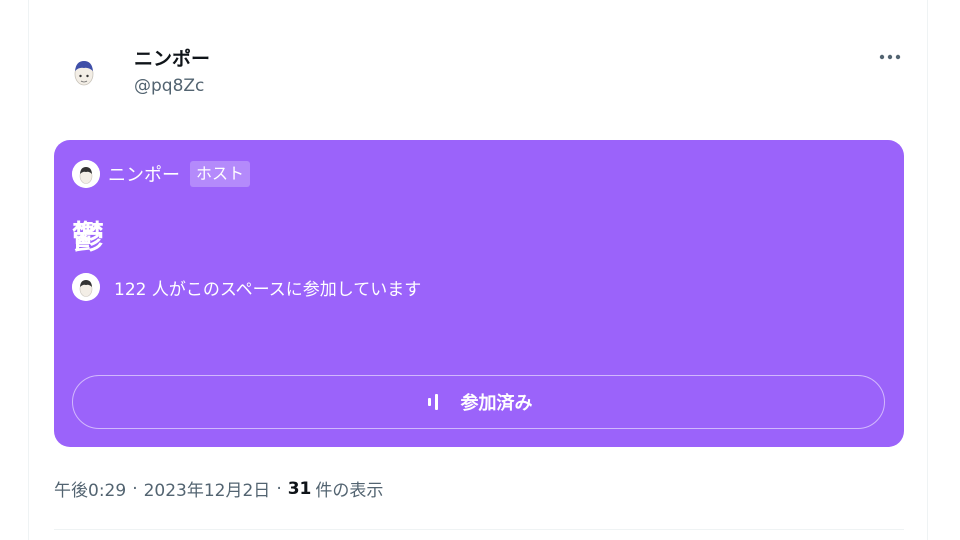 Image resolution: width=960 pixels, height=540 pixels. I want to click on views-label: 件の表示, so click(349, 491).